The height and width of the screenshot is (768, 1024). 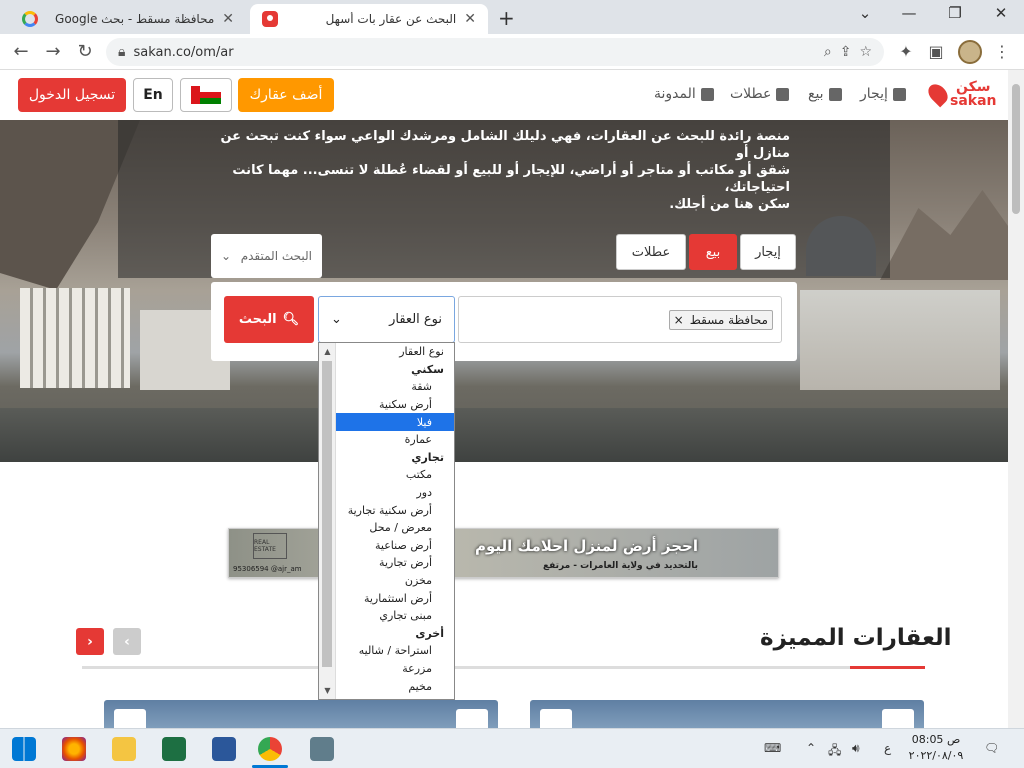 I want to click on url-text: sakan.co/om/ar, so click(x=474, y=52).